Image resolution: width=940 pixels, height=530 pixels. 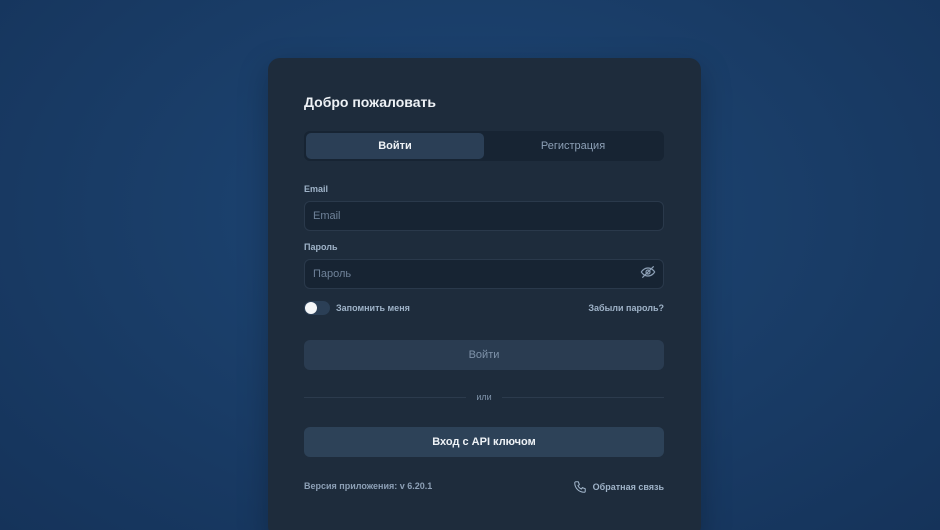 What do you see at coordinates (484, 397) in the screenshot?
I see `divider-text: или` at bounding box center [484, 397].